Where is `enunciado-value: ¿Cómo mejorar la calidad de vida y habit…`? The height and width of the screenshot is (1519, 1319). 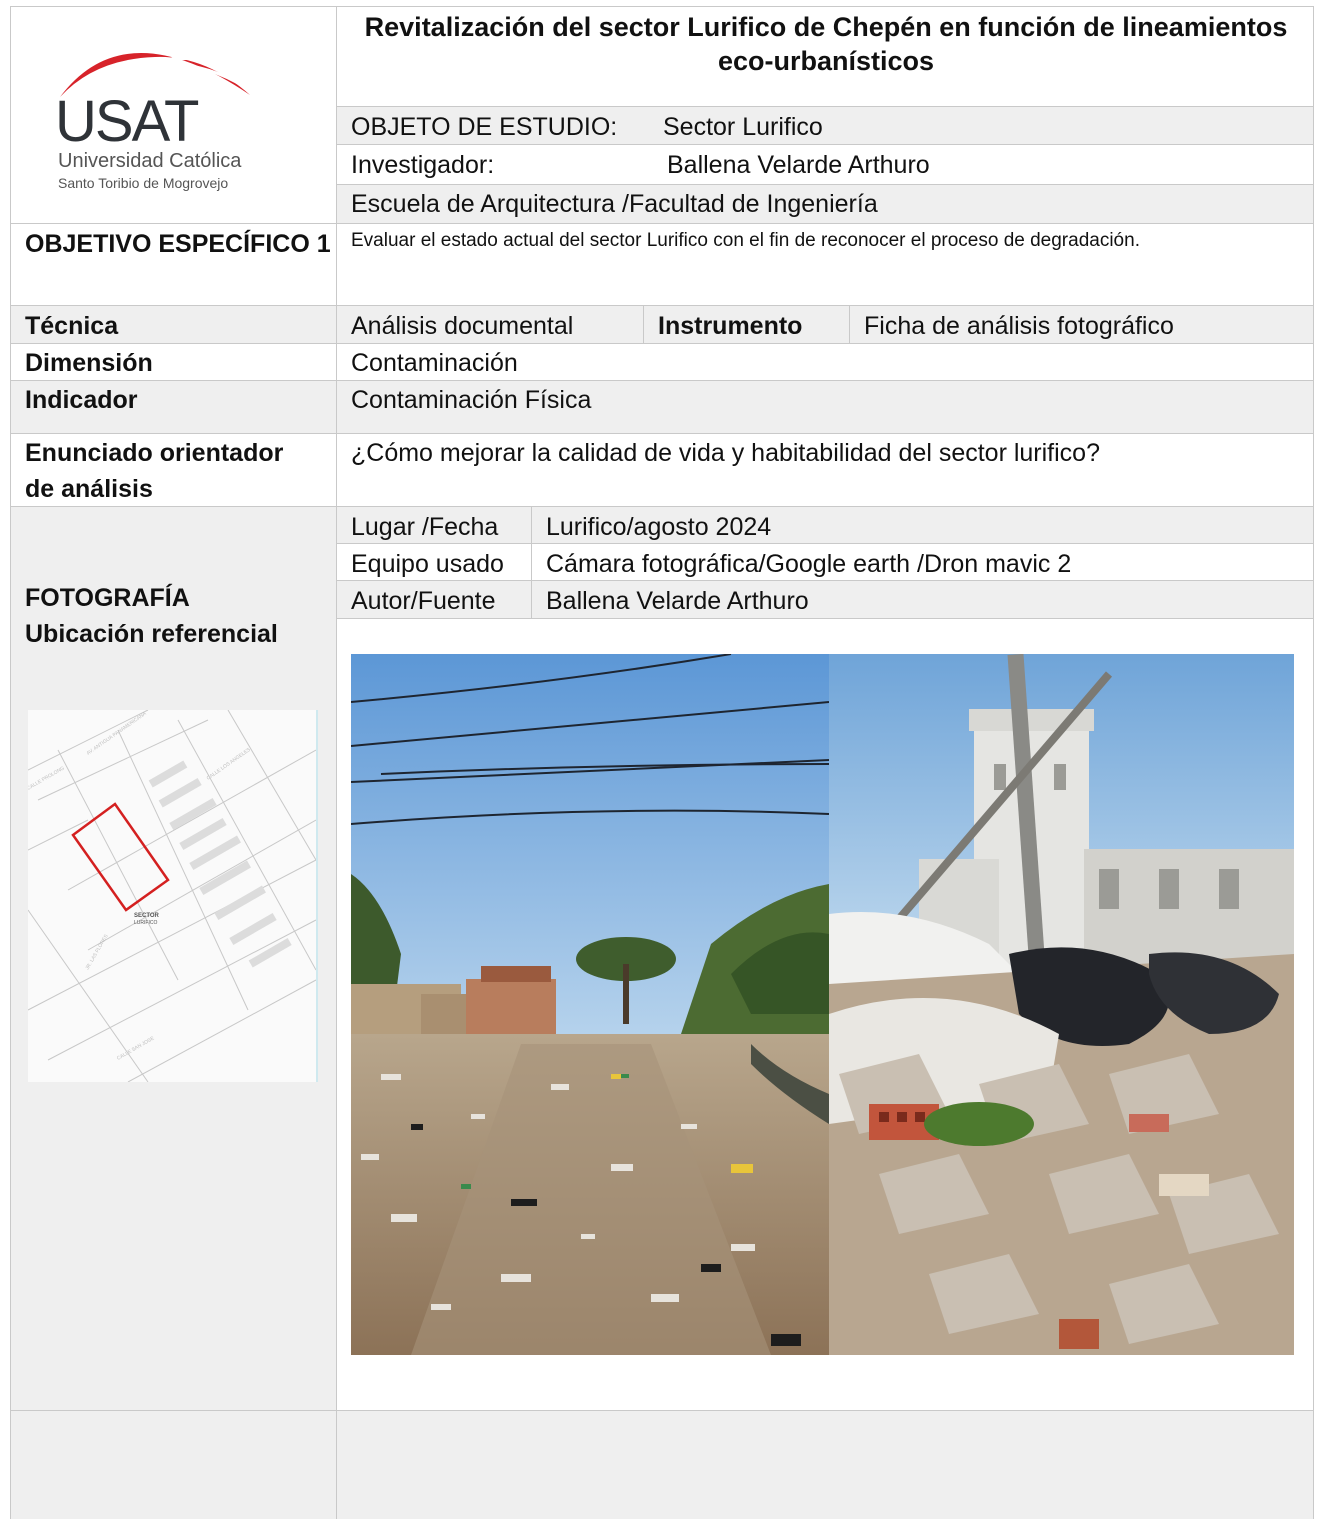 enunciado-value: ¿Cómo mejorar la calidad de vida y habit… is located at coordinates (725, 453).